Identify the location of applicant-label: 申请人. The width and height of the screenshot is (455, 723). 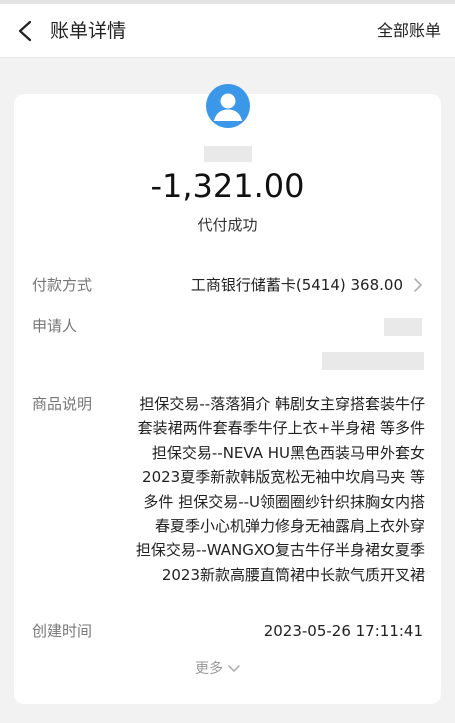
(55, 326).